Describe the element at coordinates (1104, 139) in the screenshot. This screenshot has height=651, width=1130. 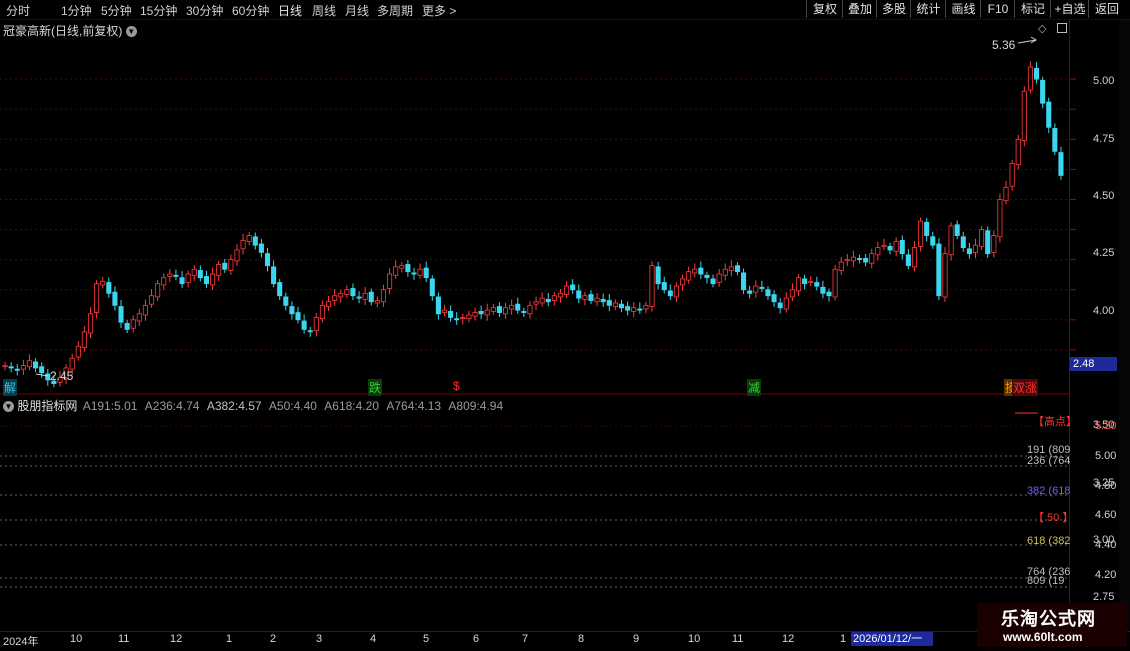
I see `y-tick-label: 4.75` at that location.